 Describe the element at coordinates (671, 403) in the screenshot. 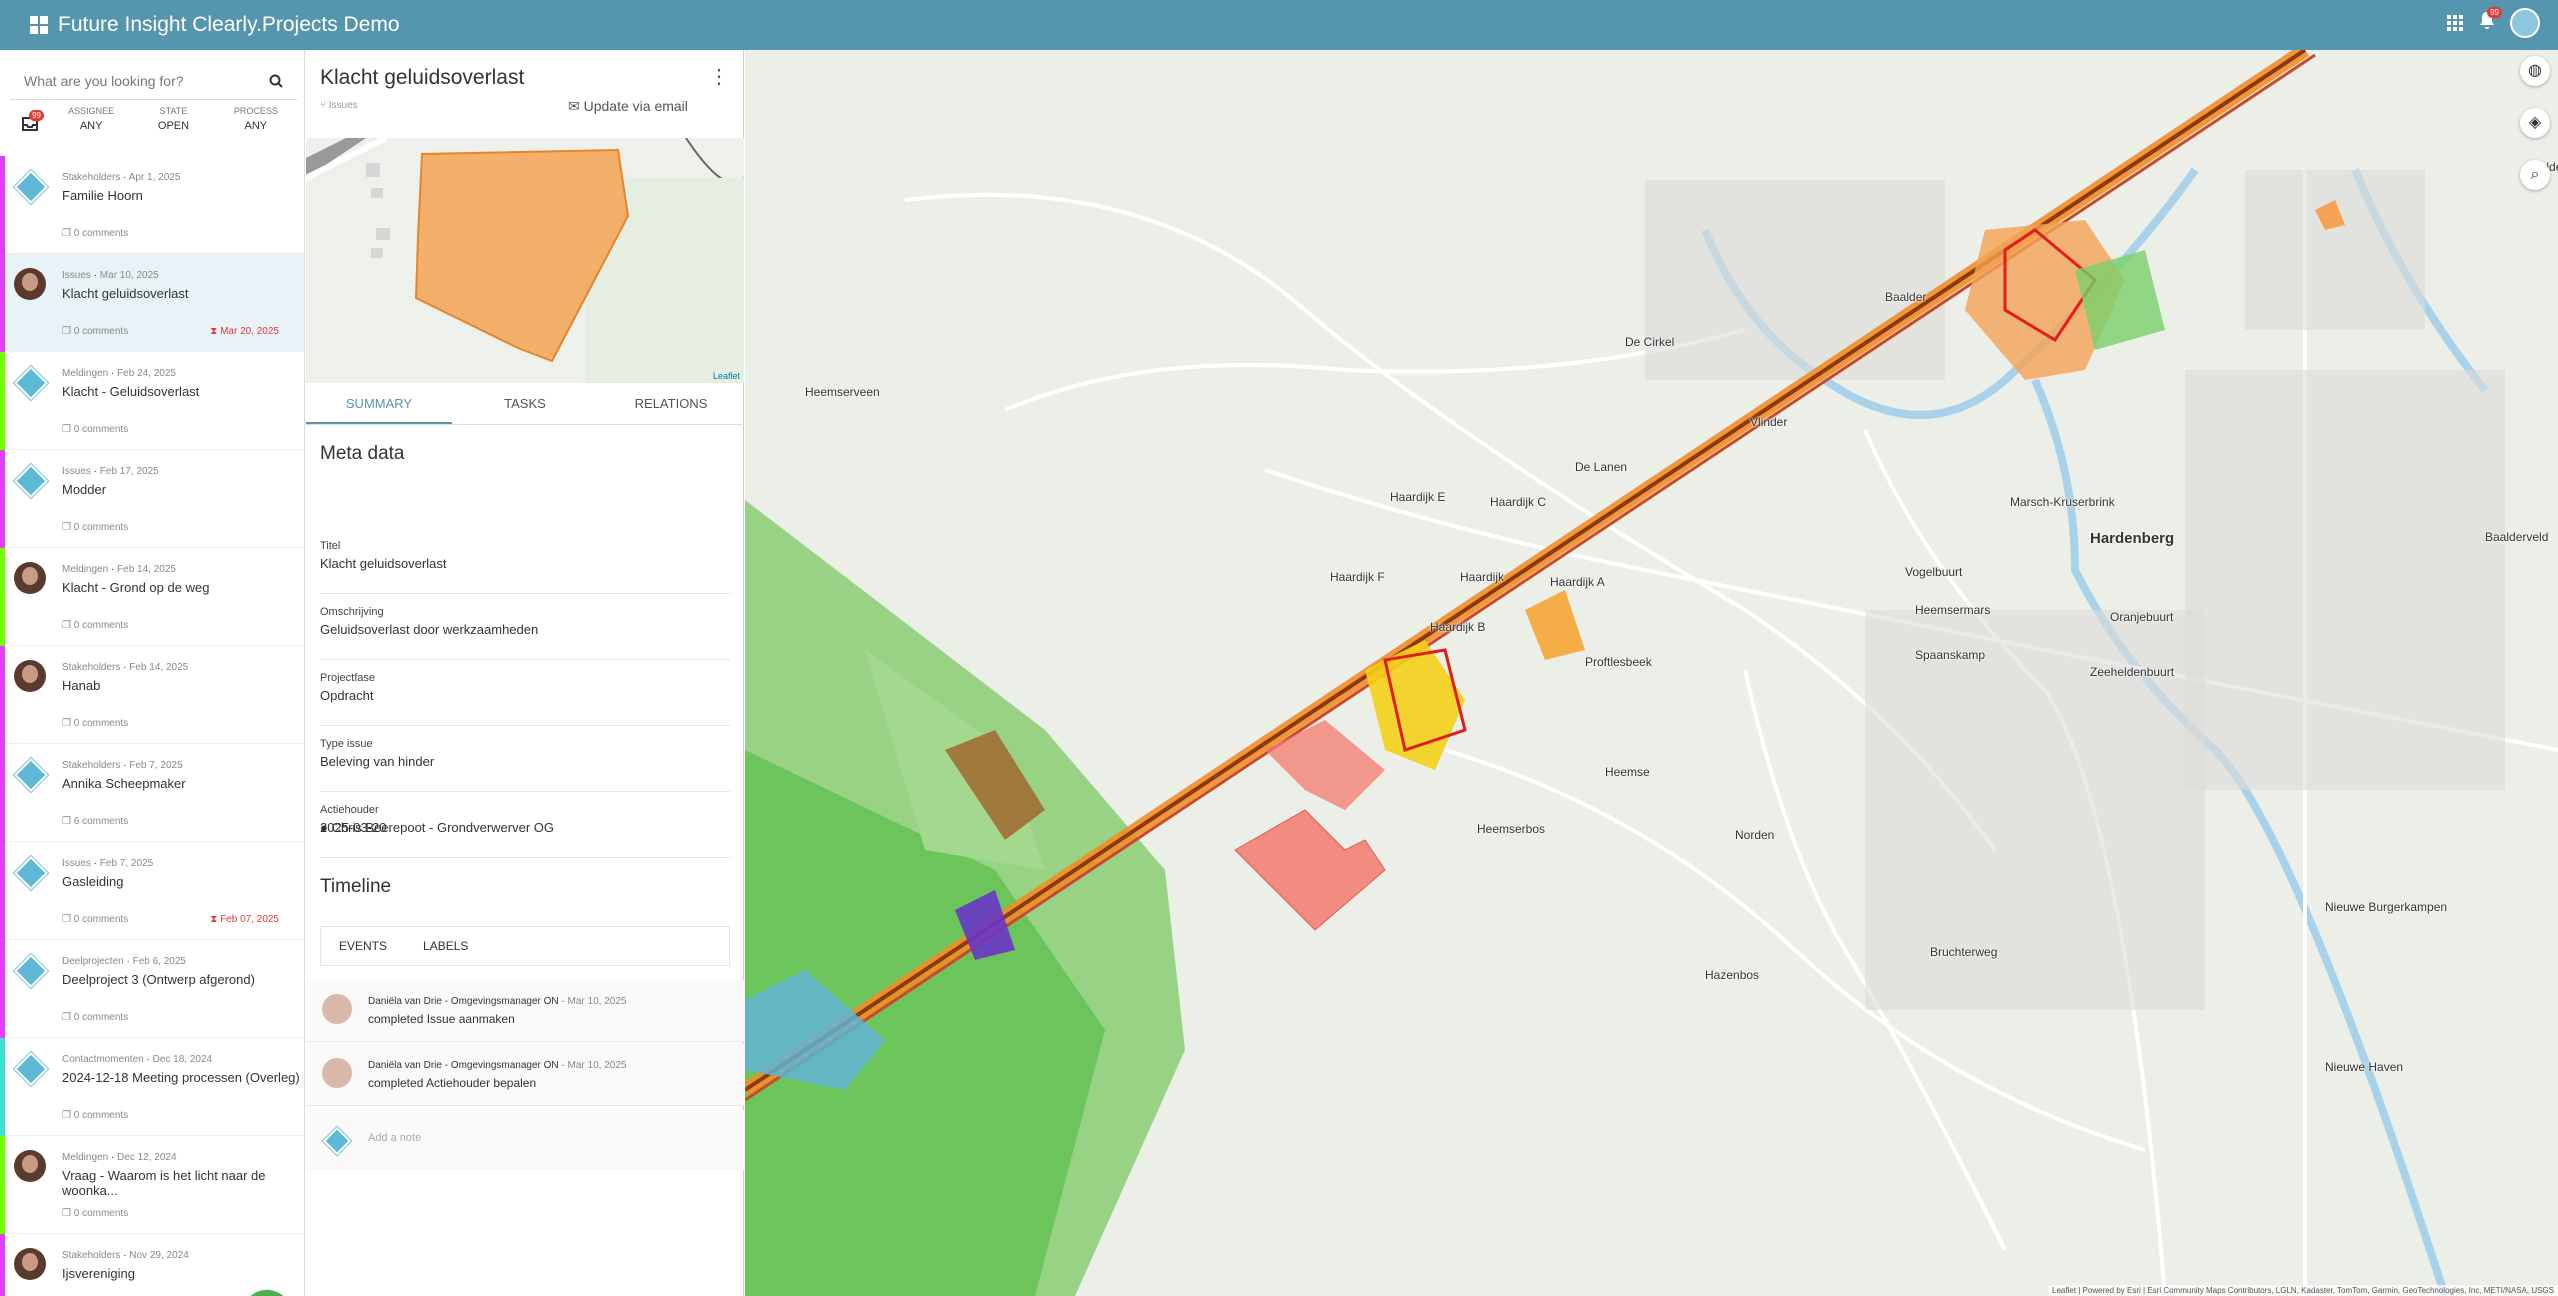

I see `tab-relations: RELATIONS` at that location.